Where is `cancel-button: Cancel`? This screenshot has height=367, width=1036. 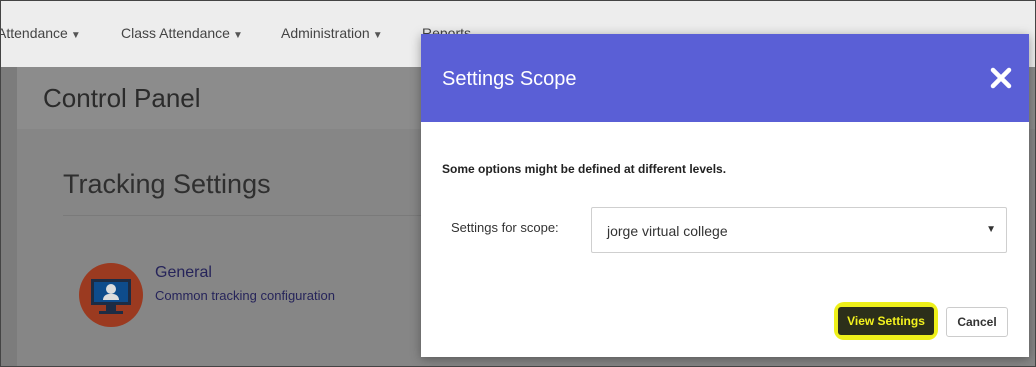
cancel-button: Cancel is located at coordinates (977, 322).